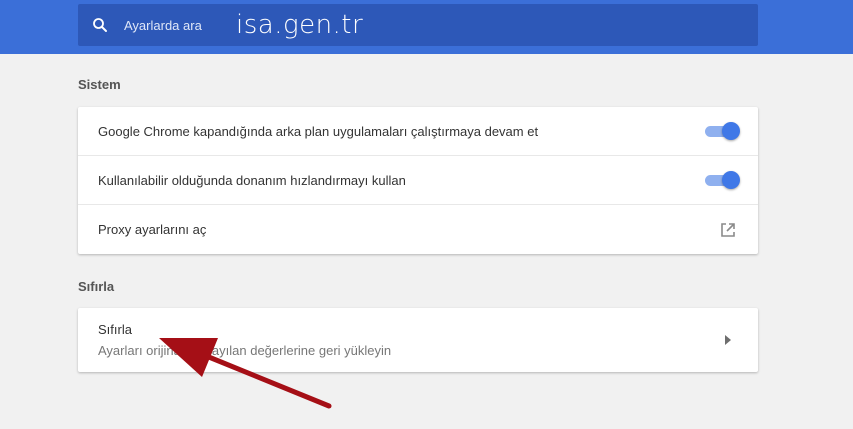 Image resolution: width=853 pixels, height=429 pixels. I want to click on search-input, so click(179, 25).